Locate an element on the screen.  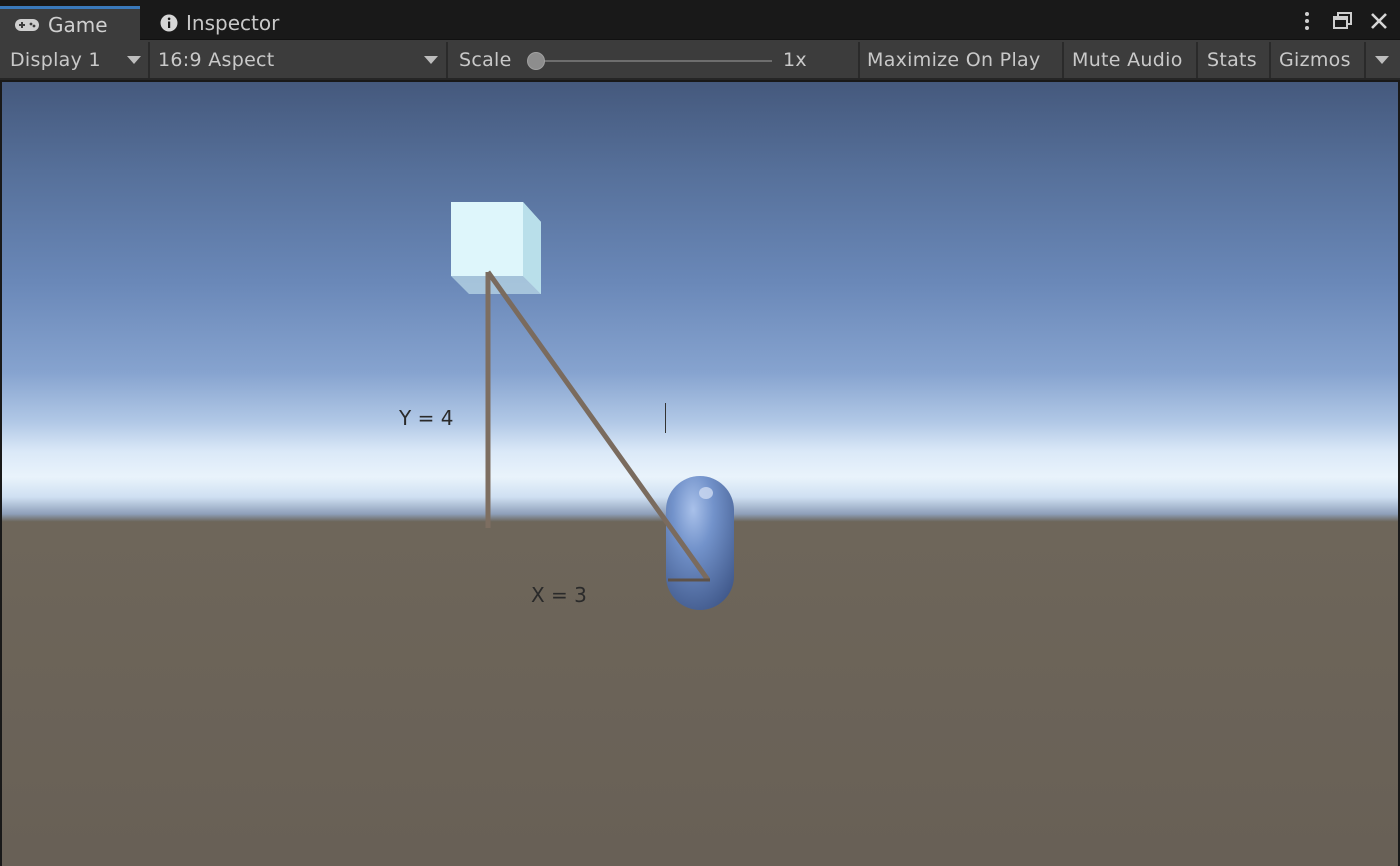
aspect-dropdown: 16:9 Aspect is located at coordinates (216, 60).